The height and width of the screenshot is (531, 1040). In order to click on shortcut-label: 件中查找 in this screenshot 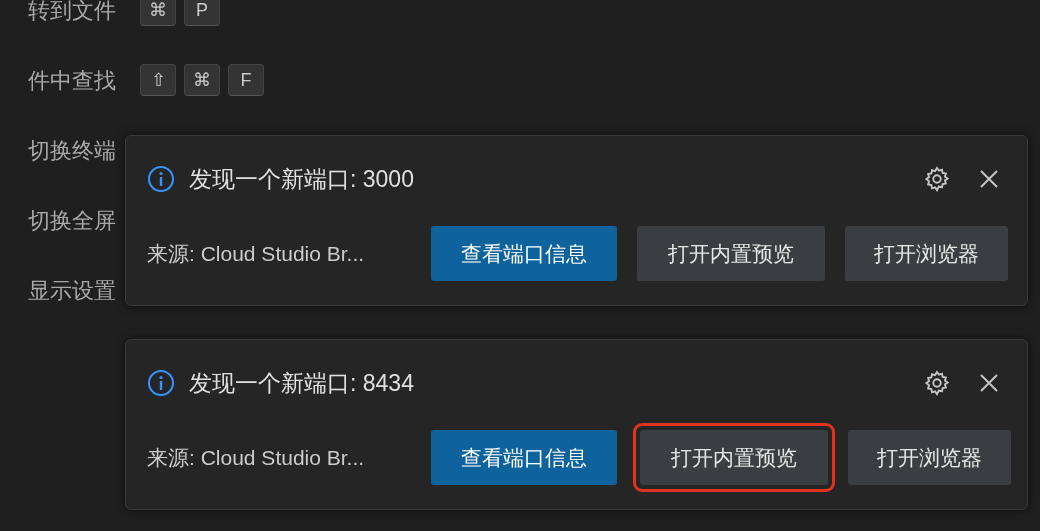, I will do `click(71, 80)`.